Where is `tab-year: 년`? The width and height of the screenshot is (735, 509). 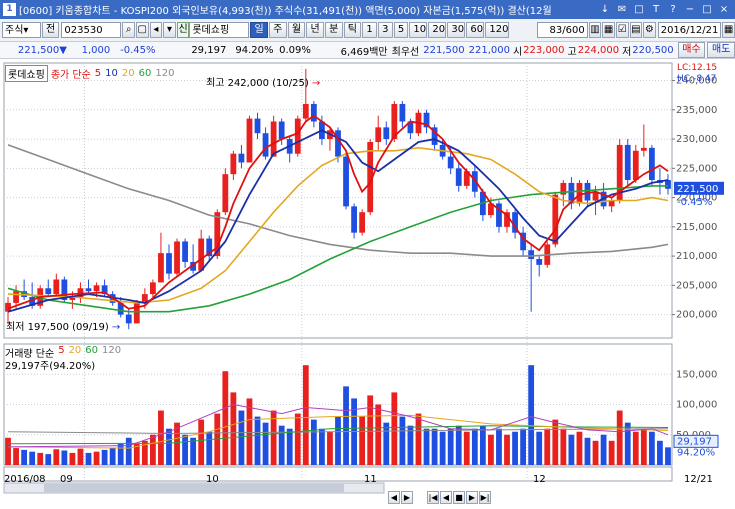
tab-year: 년 is located at coordinates (315, 30).